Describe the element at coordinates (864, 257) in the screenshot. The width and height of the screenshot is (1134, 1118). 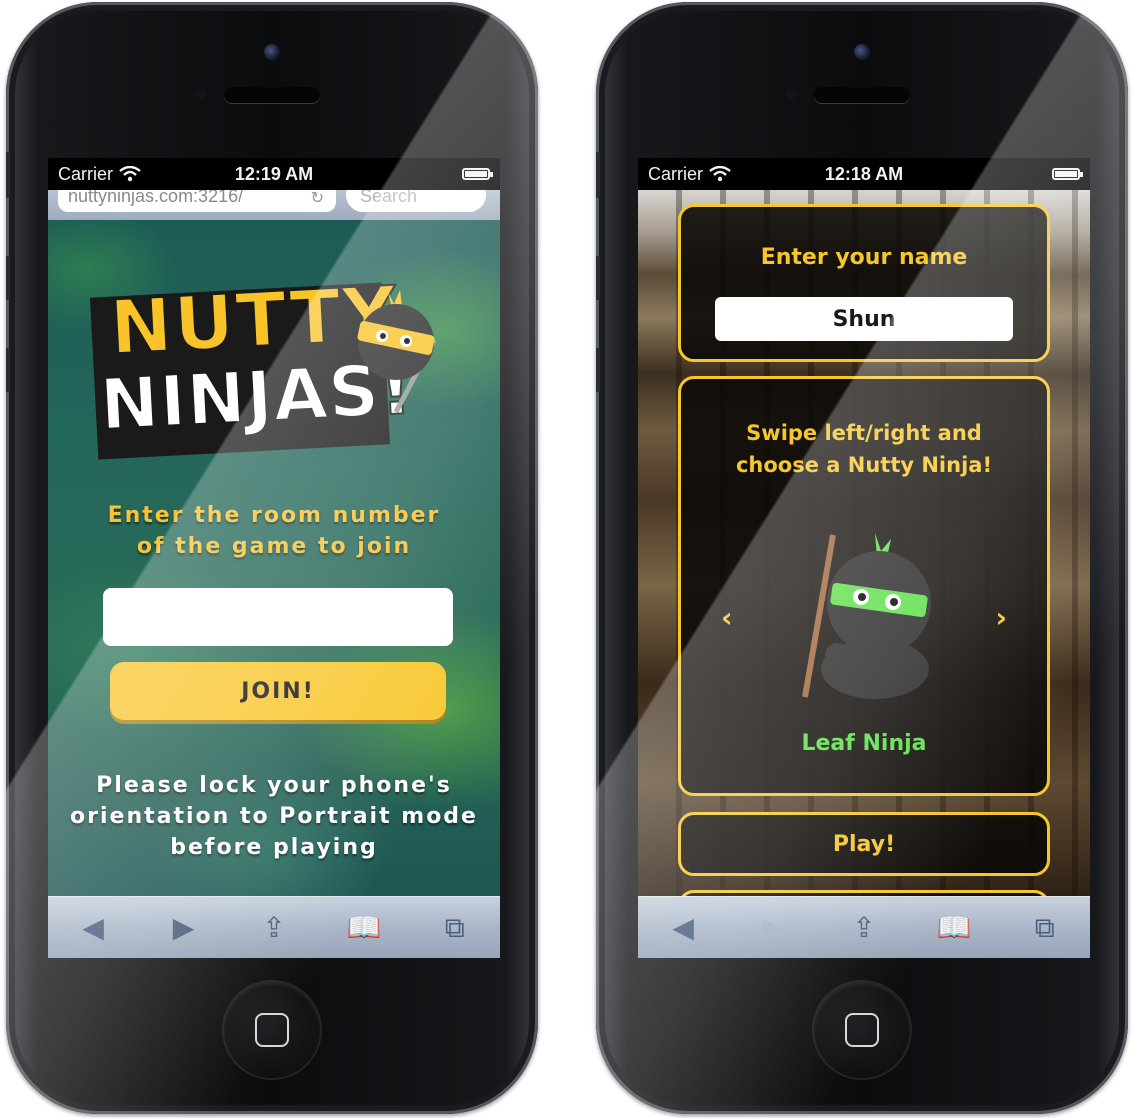
I see `name-panel-title: Enter your name` at that location.